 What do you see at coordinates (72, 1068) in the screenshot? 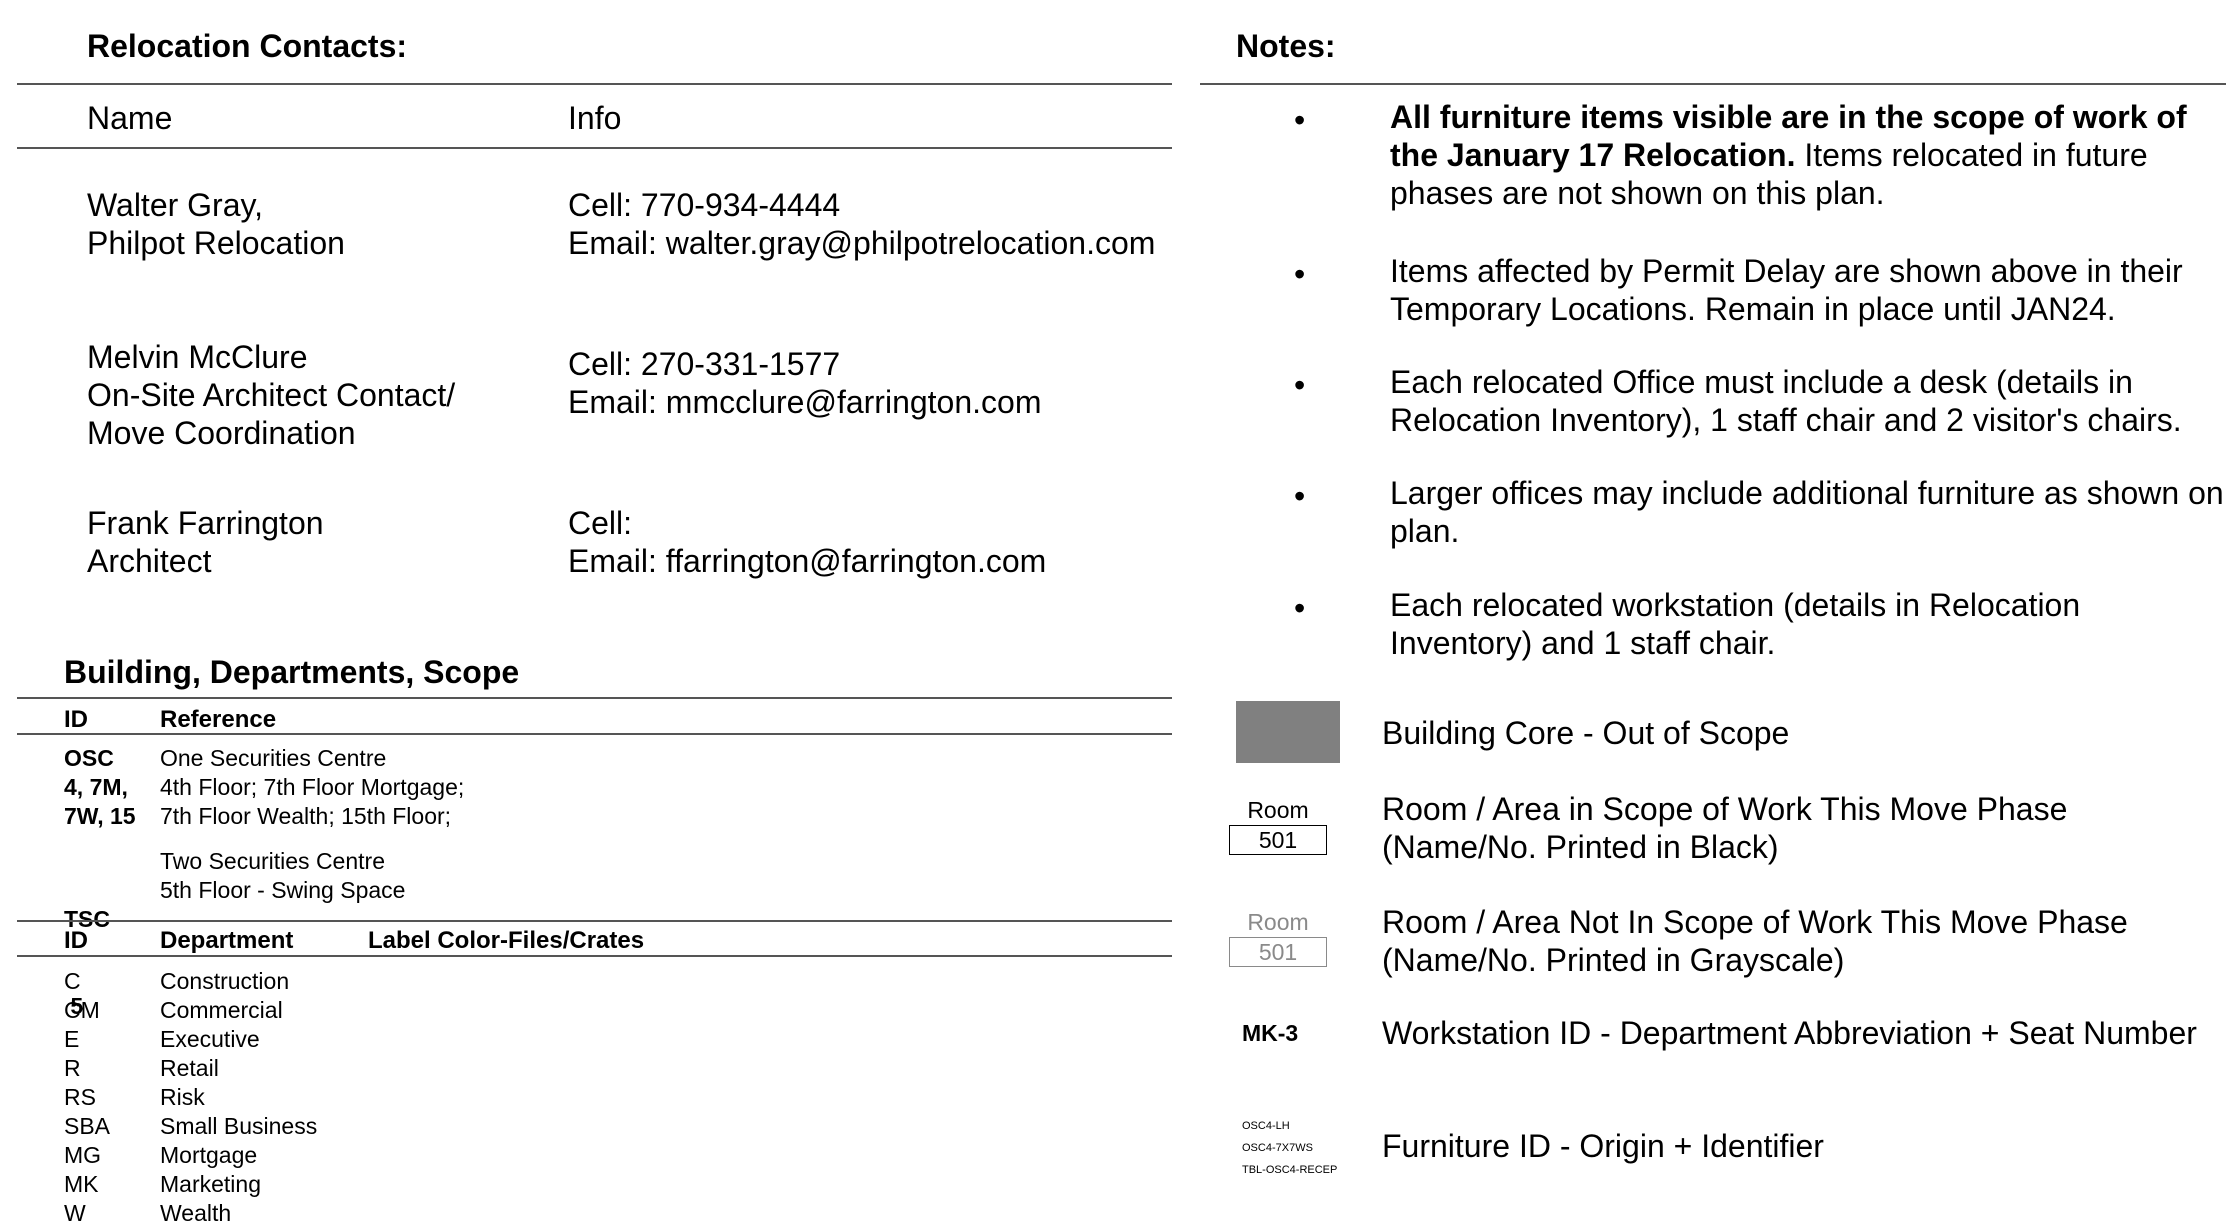
I see `dept-id: R` at bounding box center [72, 1068].